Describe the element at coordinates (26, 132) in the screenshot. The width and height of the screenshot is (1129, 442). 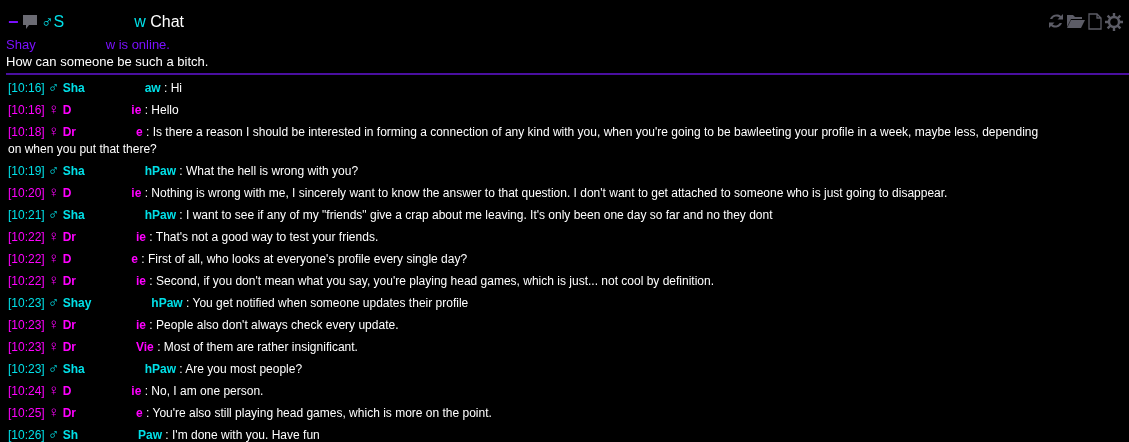
I see `timestamp: [10:18]` at that location.